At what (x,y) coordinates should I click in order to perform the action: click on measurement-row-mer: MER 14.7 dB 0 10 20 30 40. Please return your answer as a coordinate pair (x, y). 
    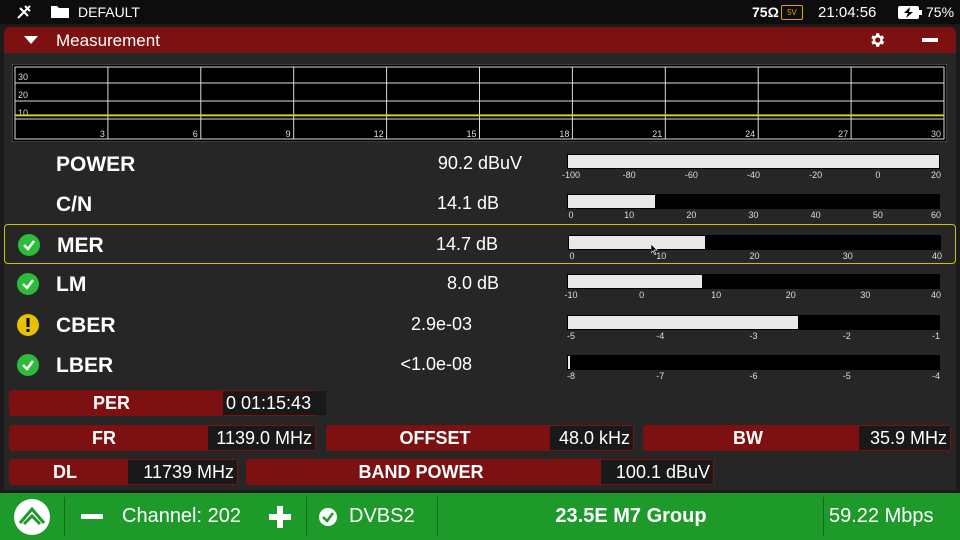
    Looking at the image, I should click on (480, 244).